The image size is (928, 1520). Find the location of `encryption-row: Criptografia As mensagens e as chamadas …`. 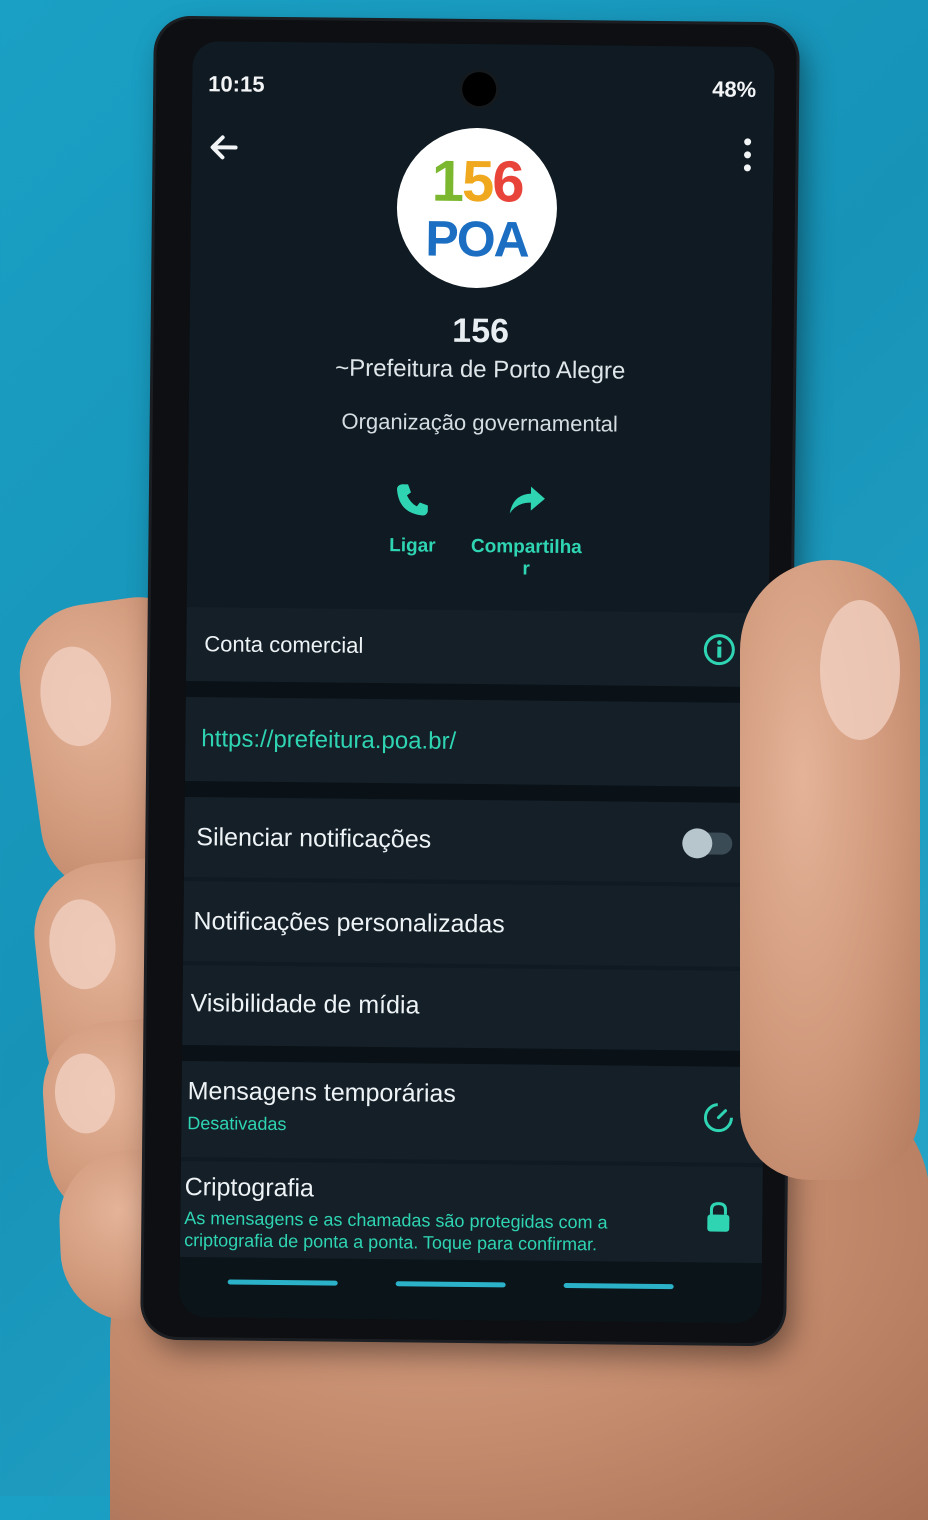

encryption-row: Criptografia As mensagens e as chamadas … is located at coordinates (471, 1212).